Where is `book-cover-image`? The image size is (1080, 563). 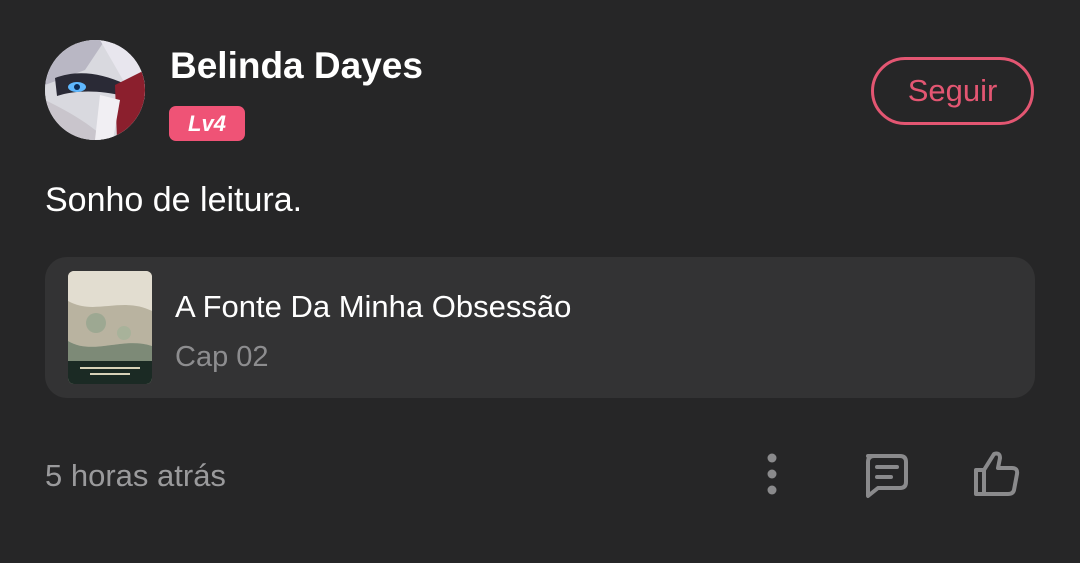 book-cover-image is located at coordinates (110, 327).